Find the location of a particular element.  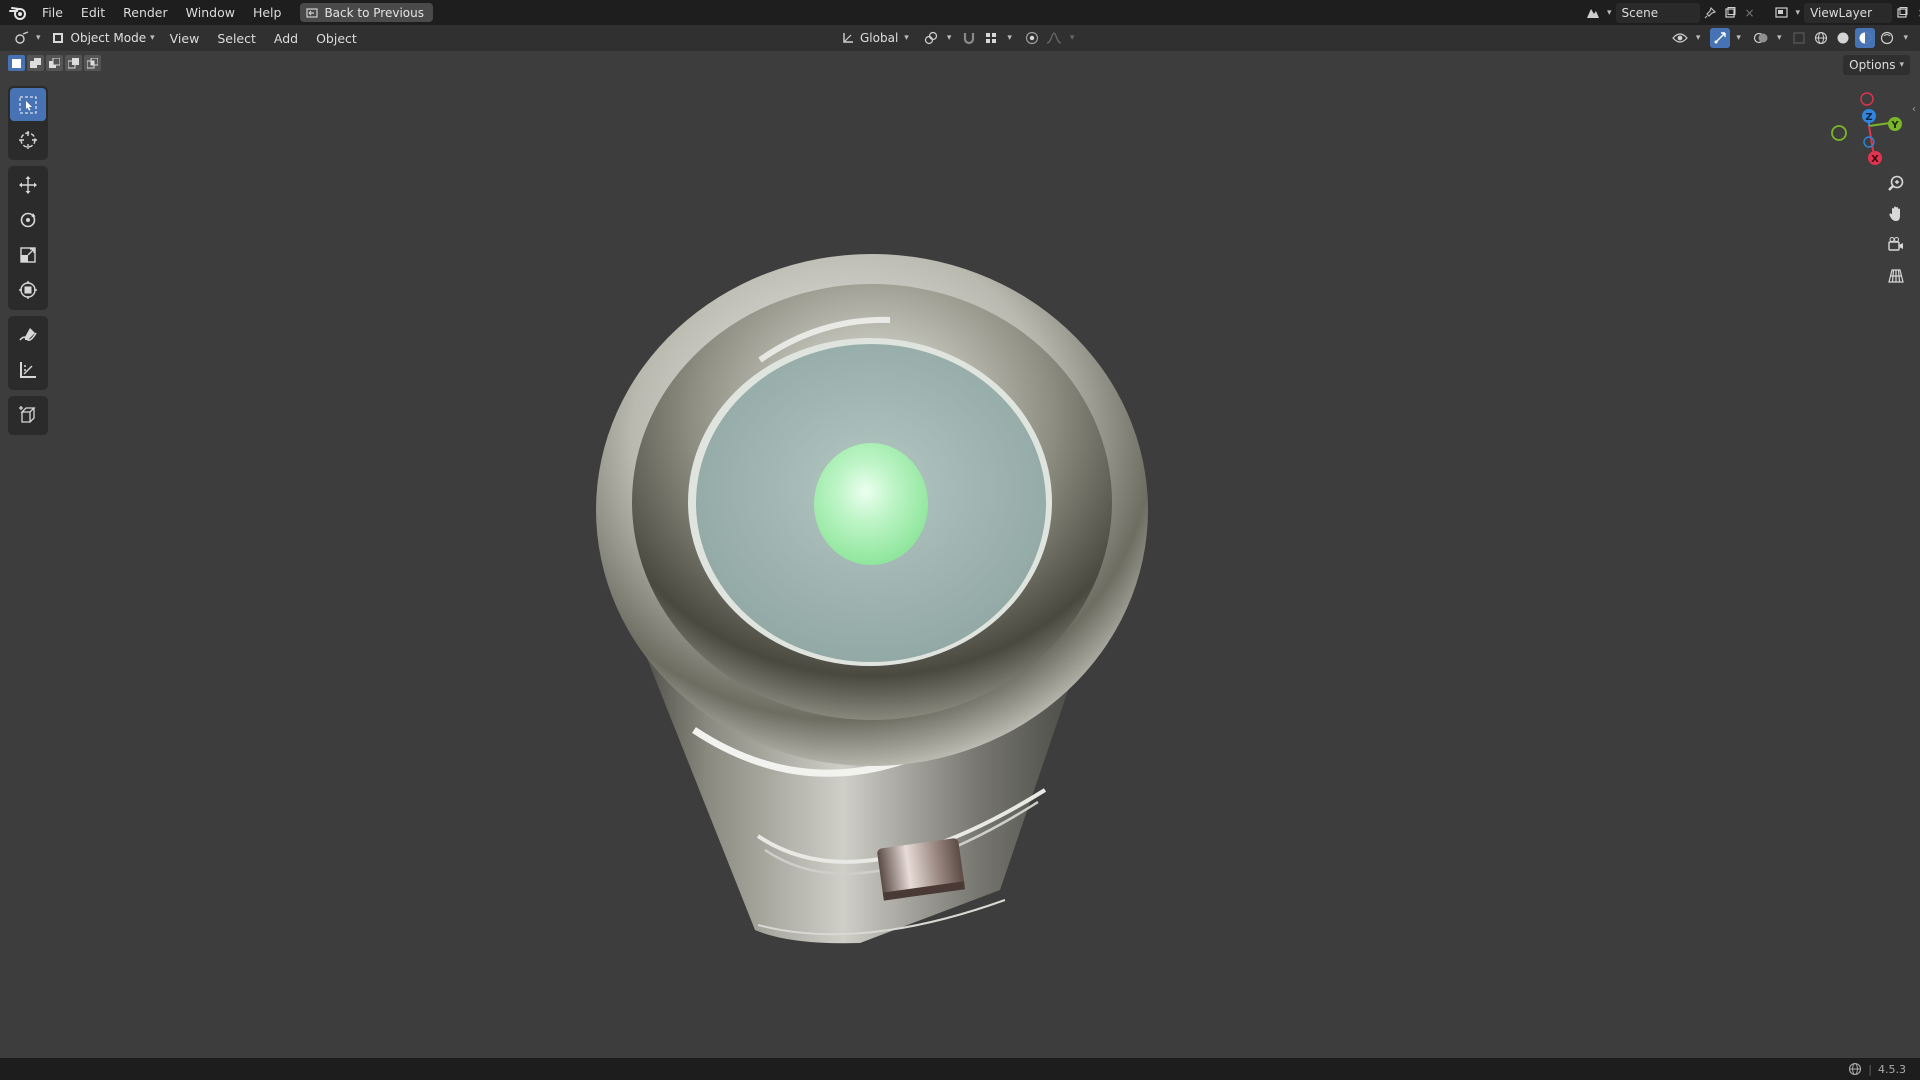

transform-orientation-icon is located at coordinates (848, 38).